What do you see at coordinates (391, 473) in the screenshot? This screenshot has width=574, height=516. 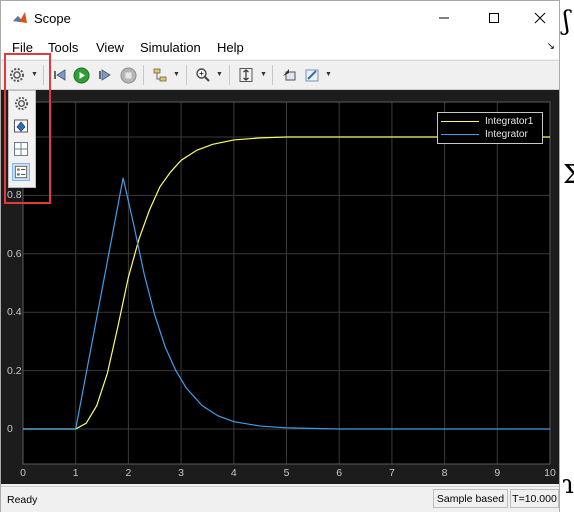 I see `x-tick-label: 7` at bounding box center [391, 473].